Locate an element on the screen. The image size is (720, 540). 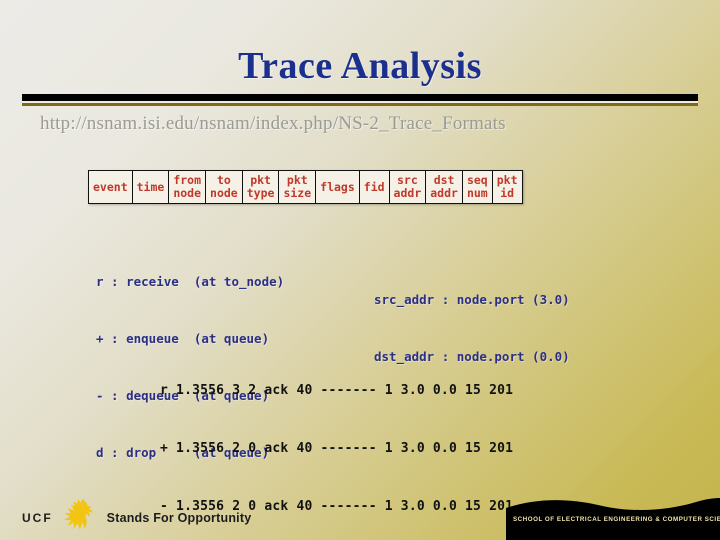
cell-line-2: type is located at coordinates (260, 193).